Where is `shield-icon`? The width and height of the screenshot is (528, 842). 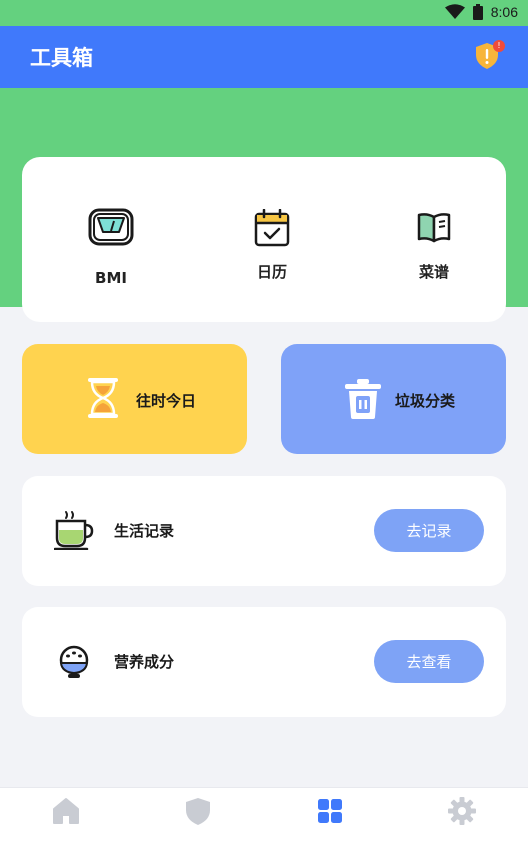 shield-icon is located at coordinates (198, 811).